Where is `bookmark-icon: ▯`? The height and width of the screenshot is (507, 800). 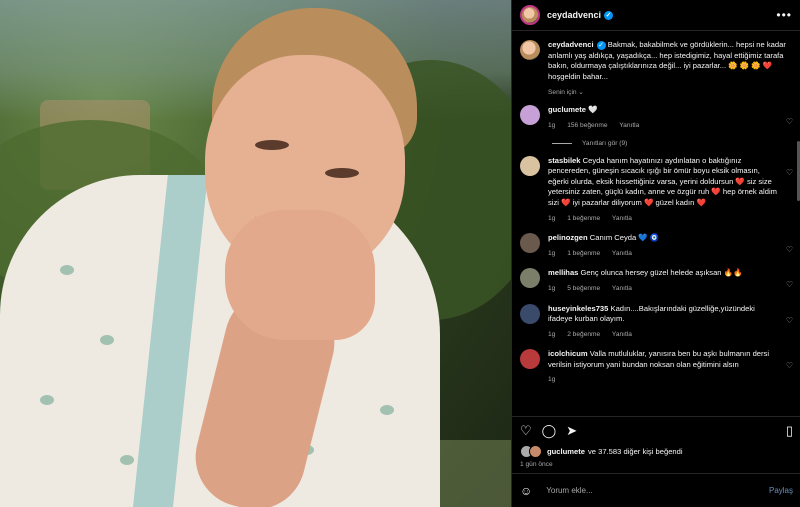 bookmark-icon: ▯ is located at coordinates (789, 431).